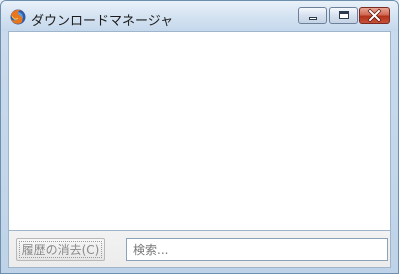 The image size is (399, 274). I want to click on close-button, so click(374, 15).